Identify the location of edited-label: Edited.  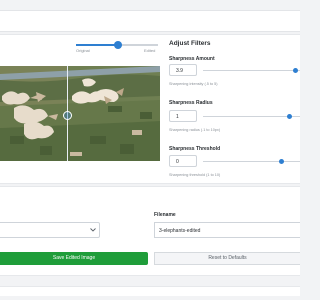
(150, 50).